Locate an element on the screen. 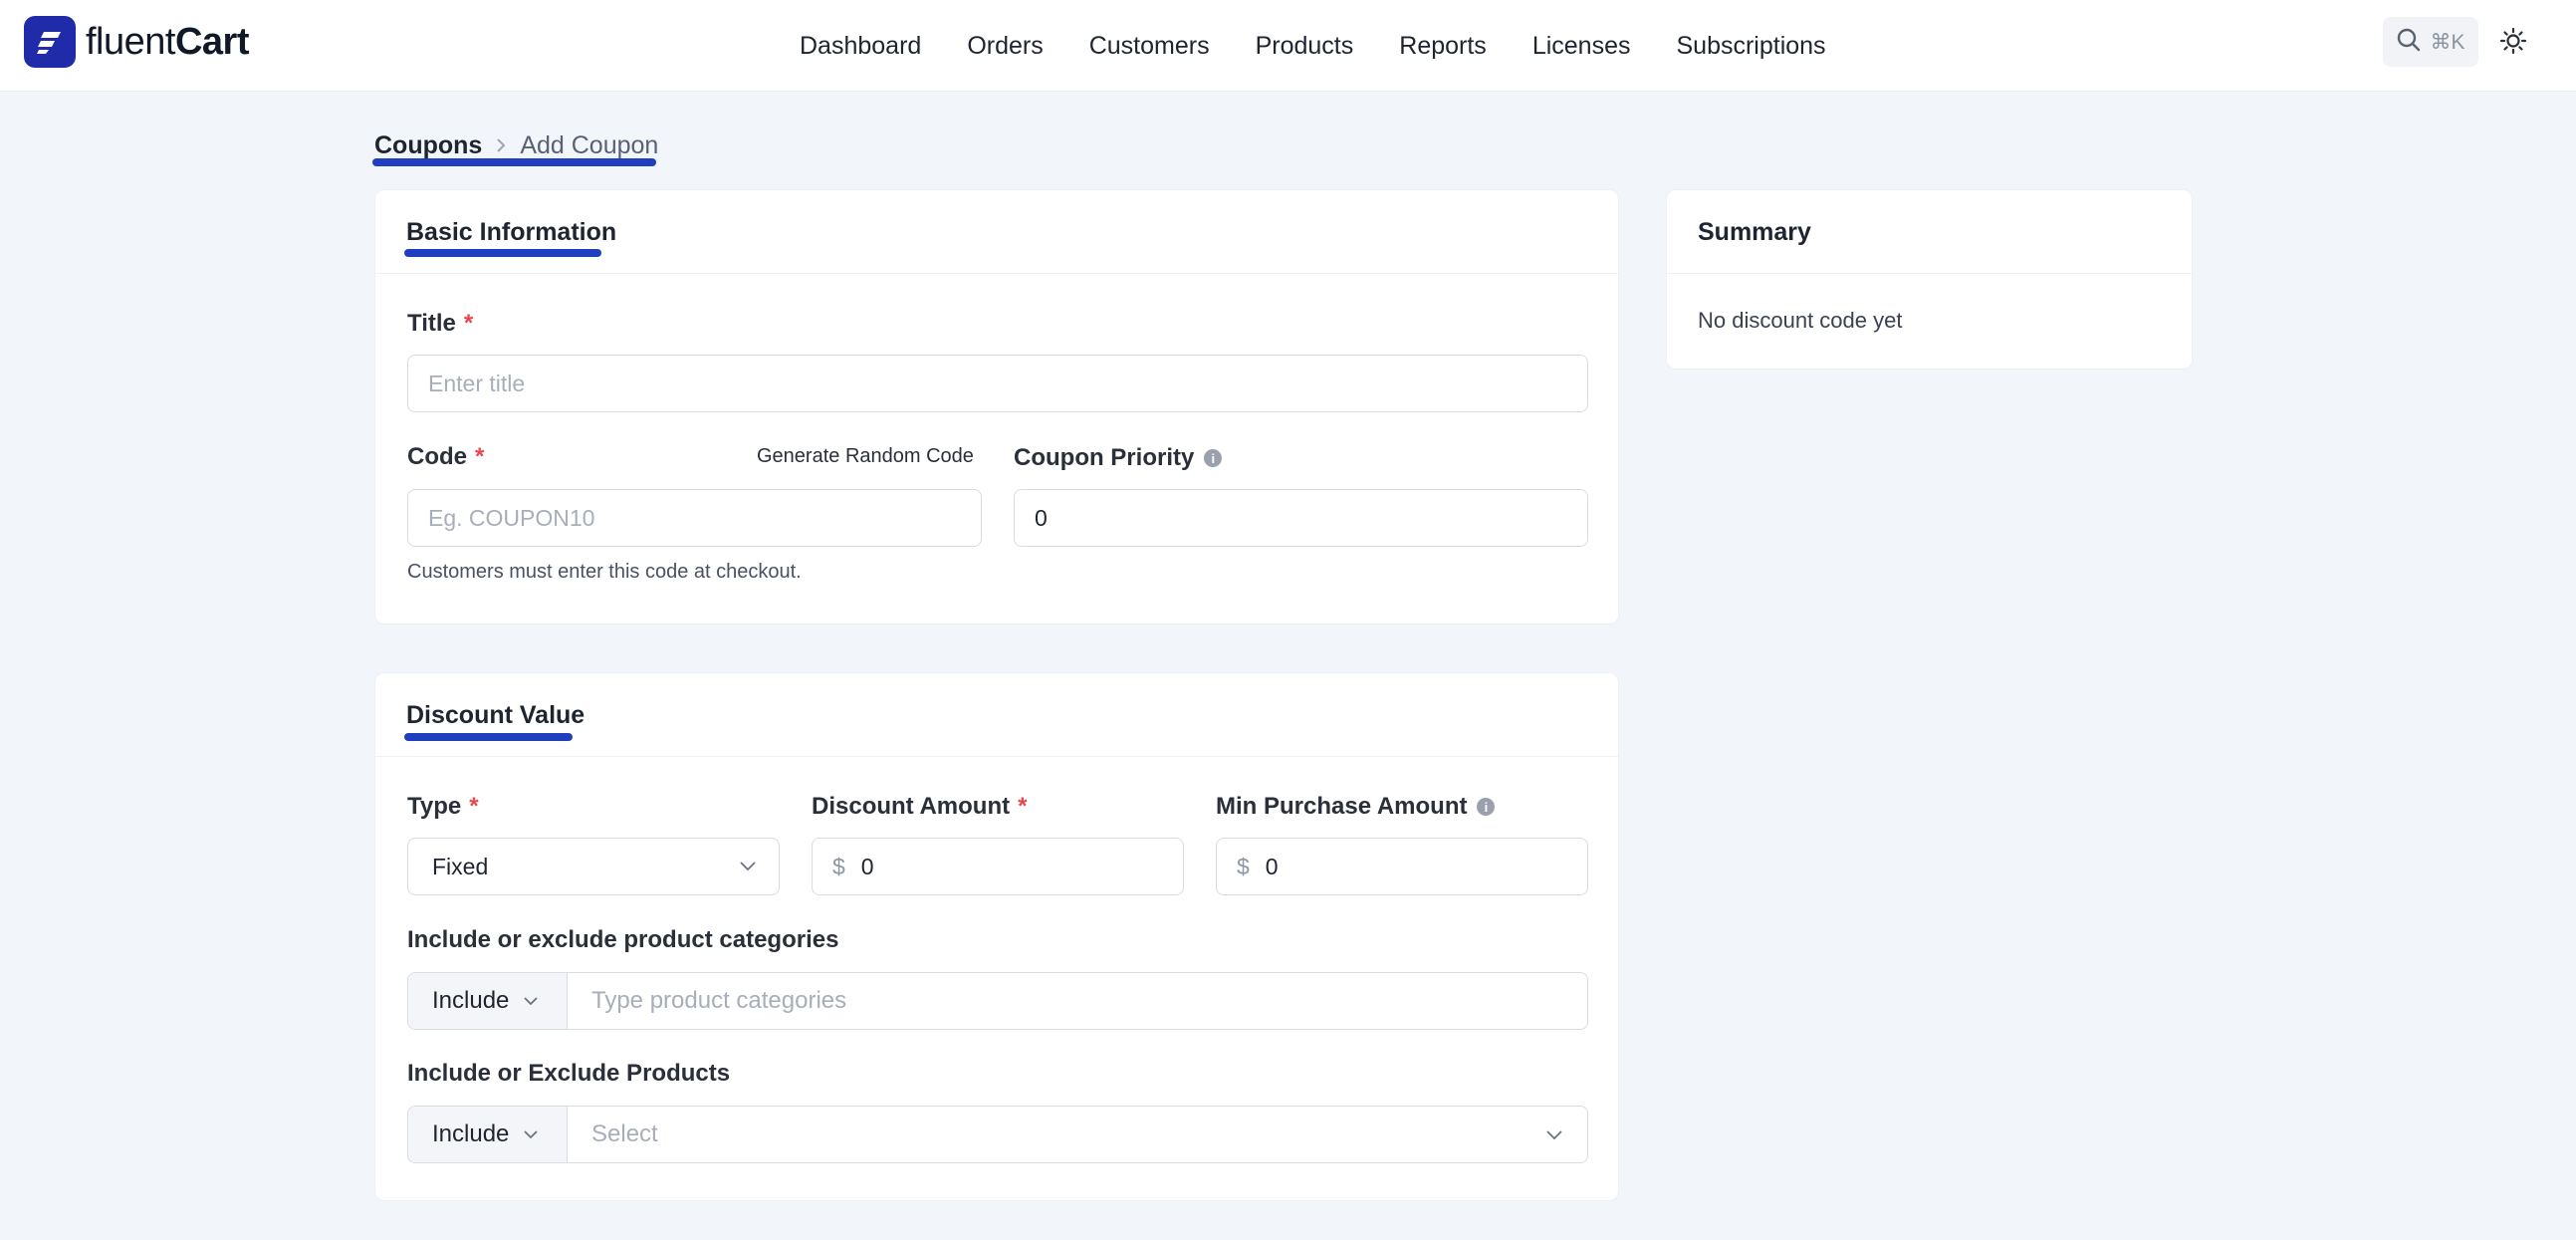  app-logo: fluentCart is located at coordinates (137, 42).